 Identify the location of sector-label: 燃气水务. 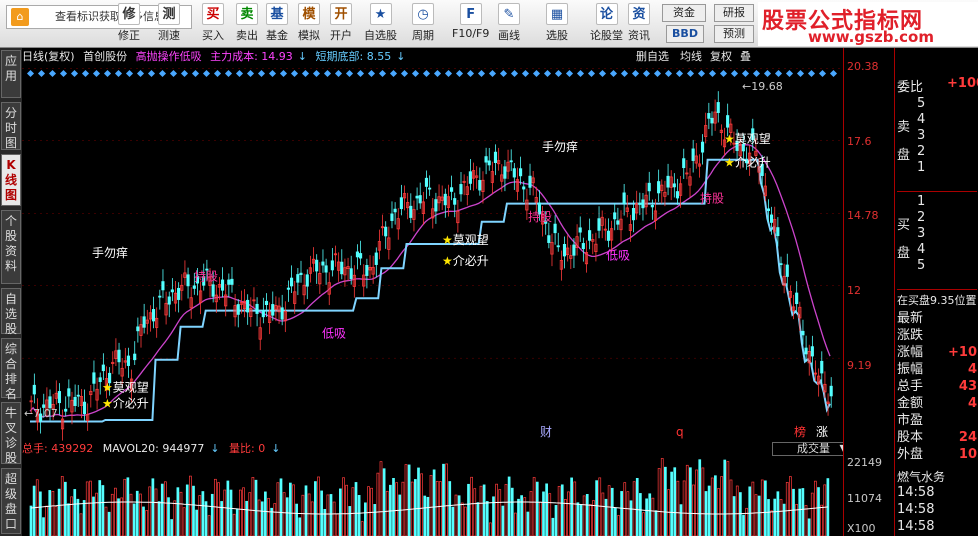
(921, 476).